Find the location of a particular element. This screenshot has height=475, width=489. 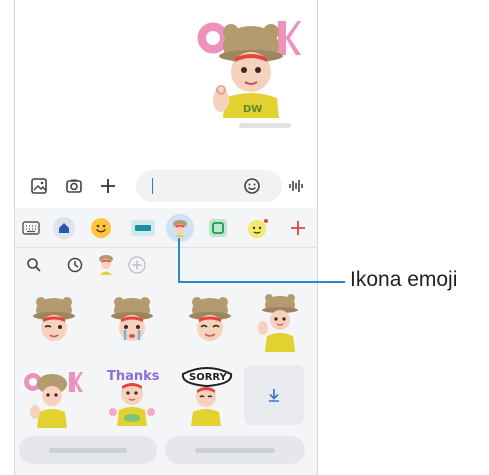

tab-add-more is located at coordinates (298, 228).